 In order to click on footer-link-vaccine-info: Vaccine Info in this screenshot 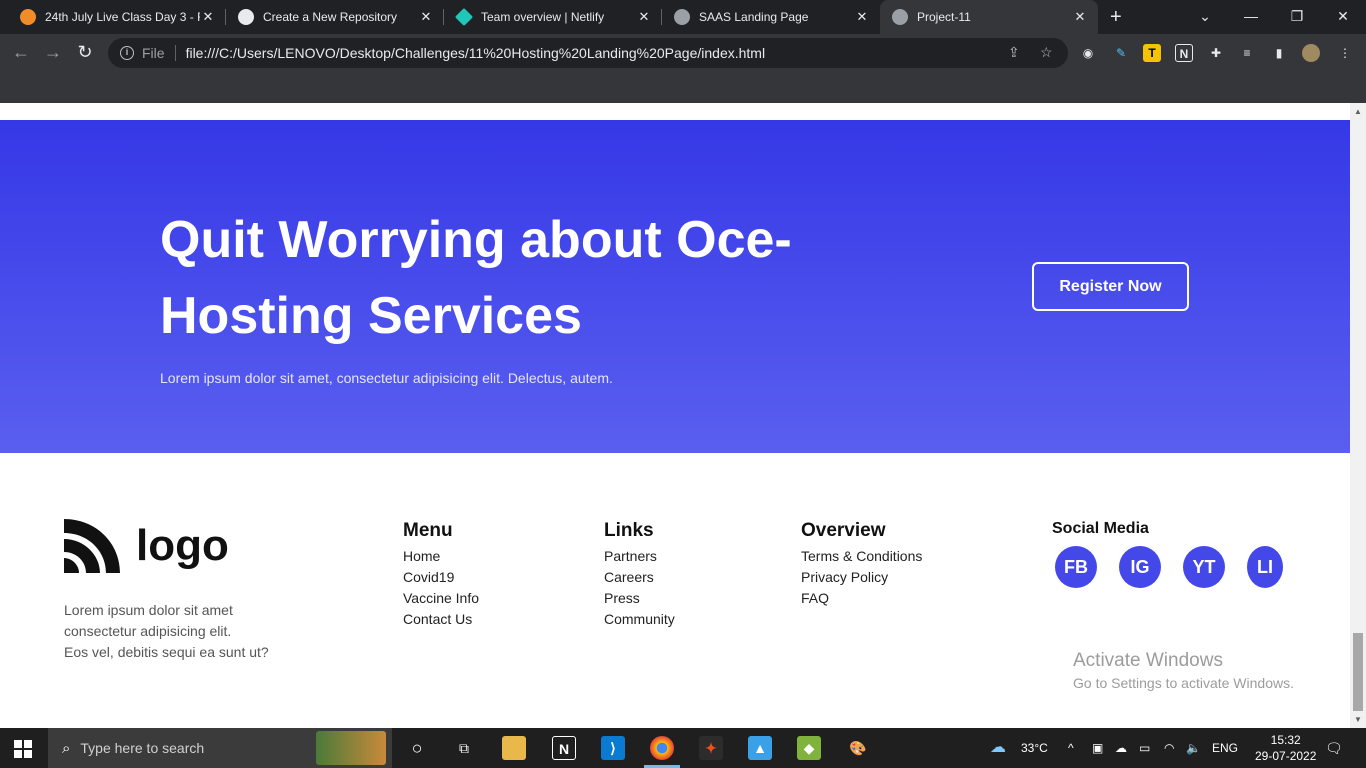, I will do `click(441, 598)`.